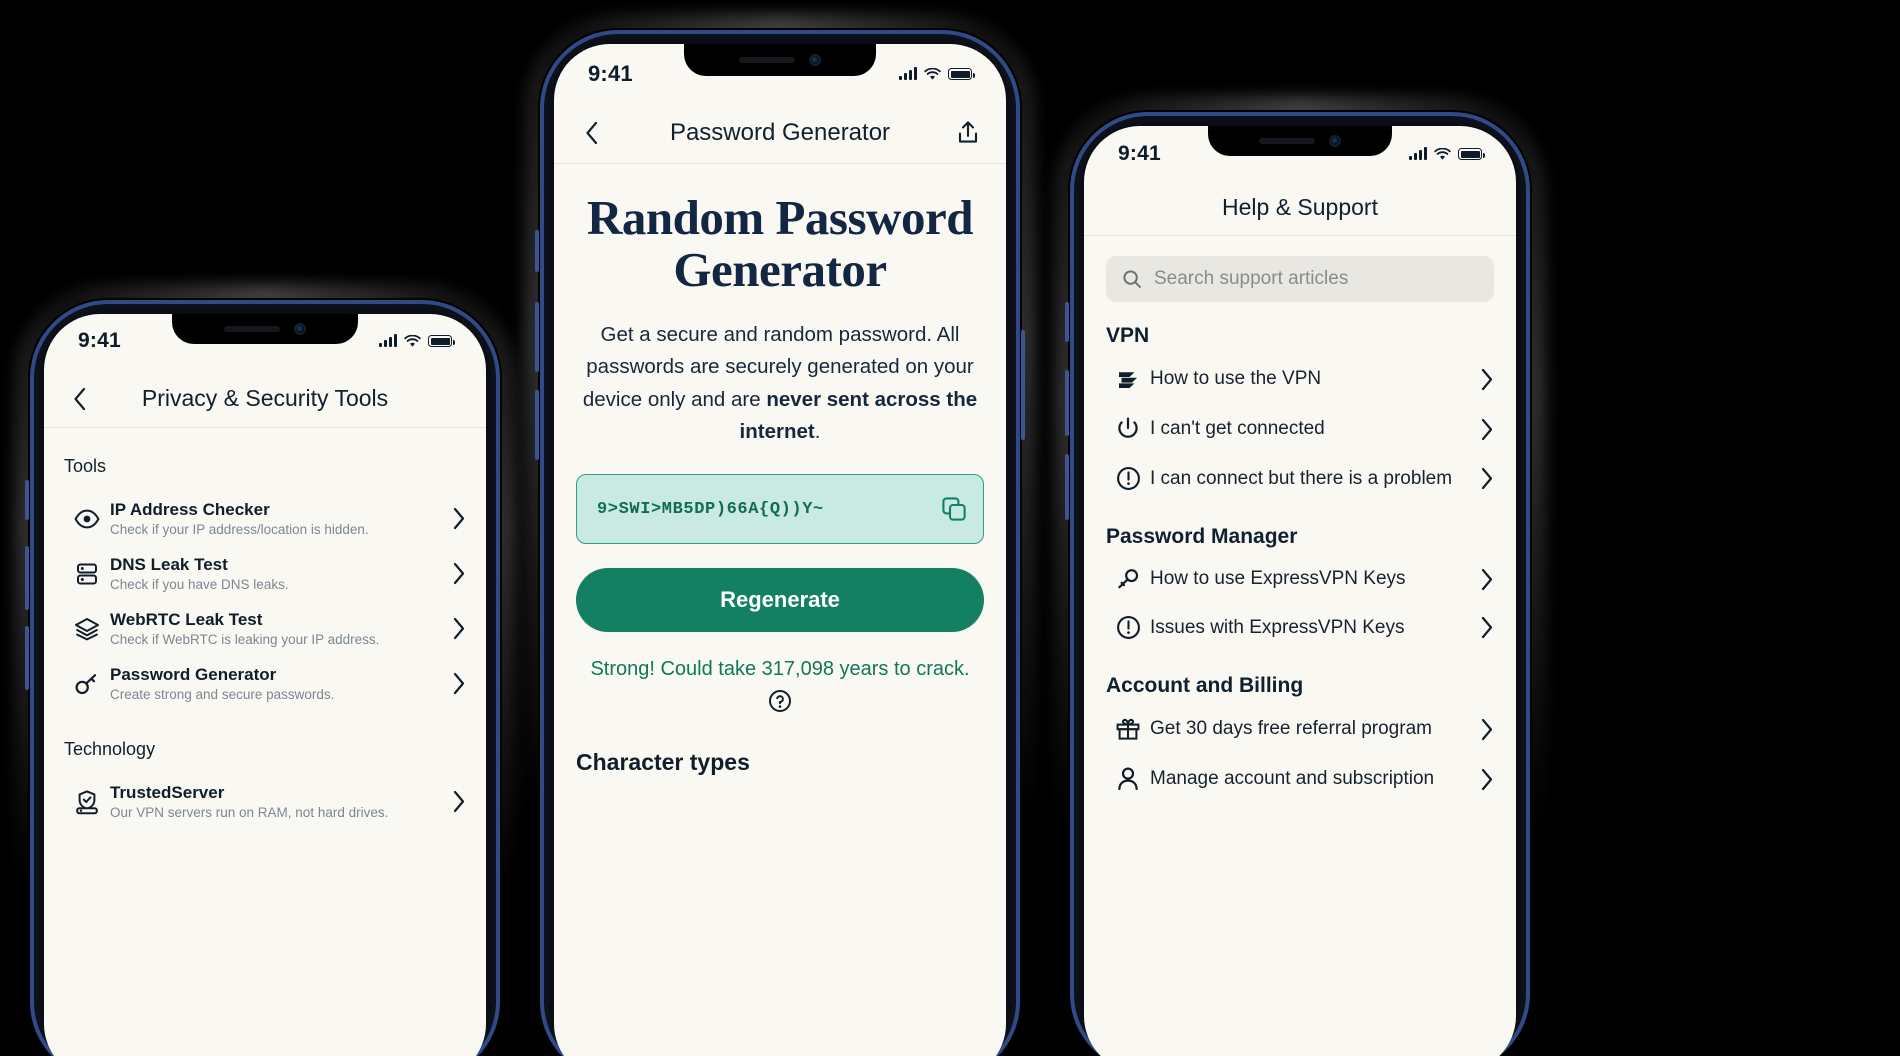 The height and width of the screenshot is (1056, 1900). Describe the element at coordinates (1128, 779) in the screenshot. I see `person-icon` at that location.